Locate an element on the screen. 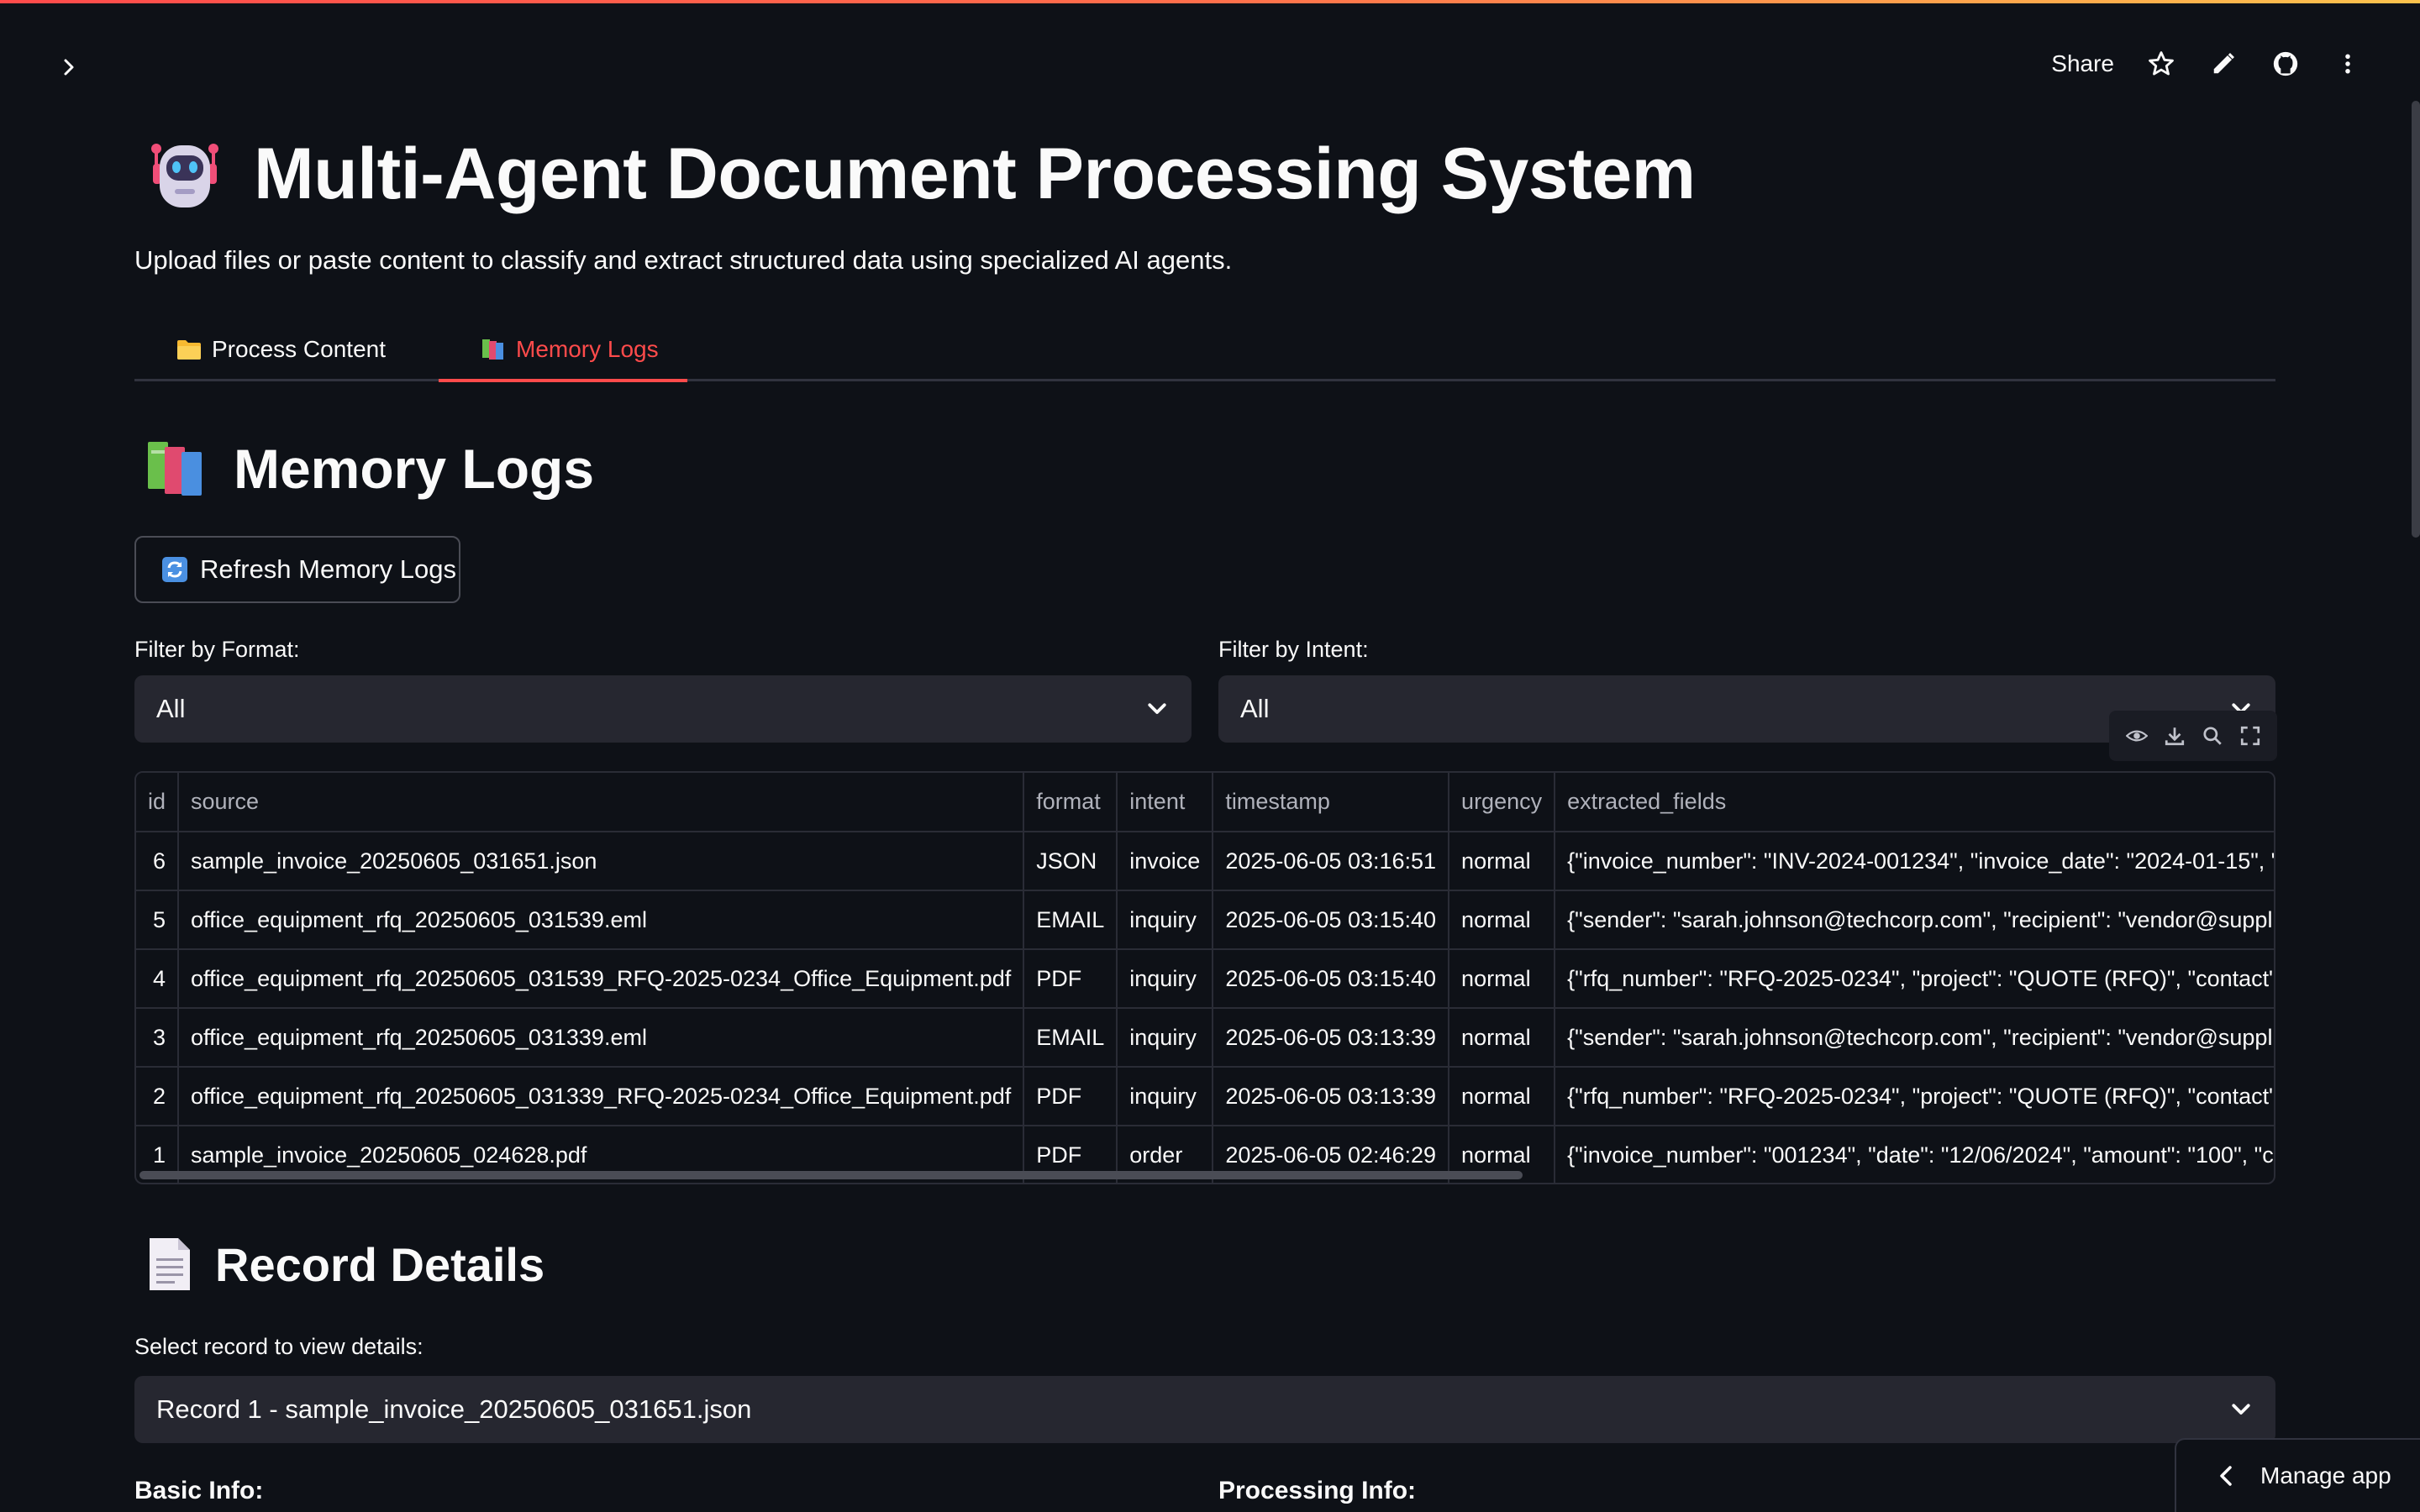 The width and height of the screenshot is (2420, 1512). tab-memory-logs: Memory Logs is located at coordinates (570, 349).